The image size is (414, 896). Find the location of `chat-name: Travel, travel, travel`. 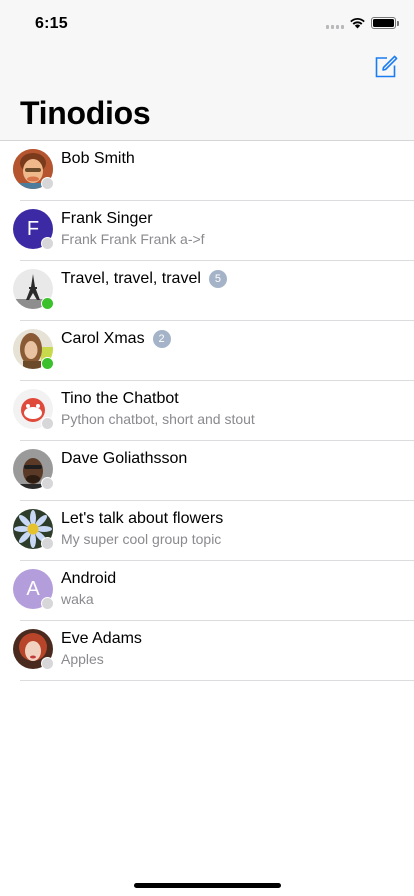

chat-name: Travel, travel, travel is located at coordinates (131, 278).